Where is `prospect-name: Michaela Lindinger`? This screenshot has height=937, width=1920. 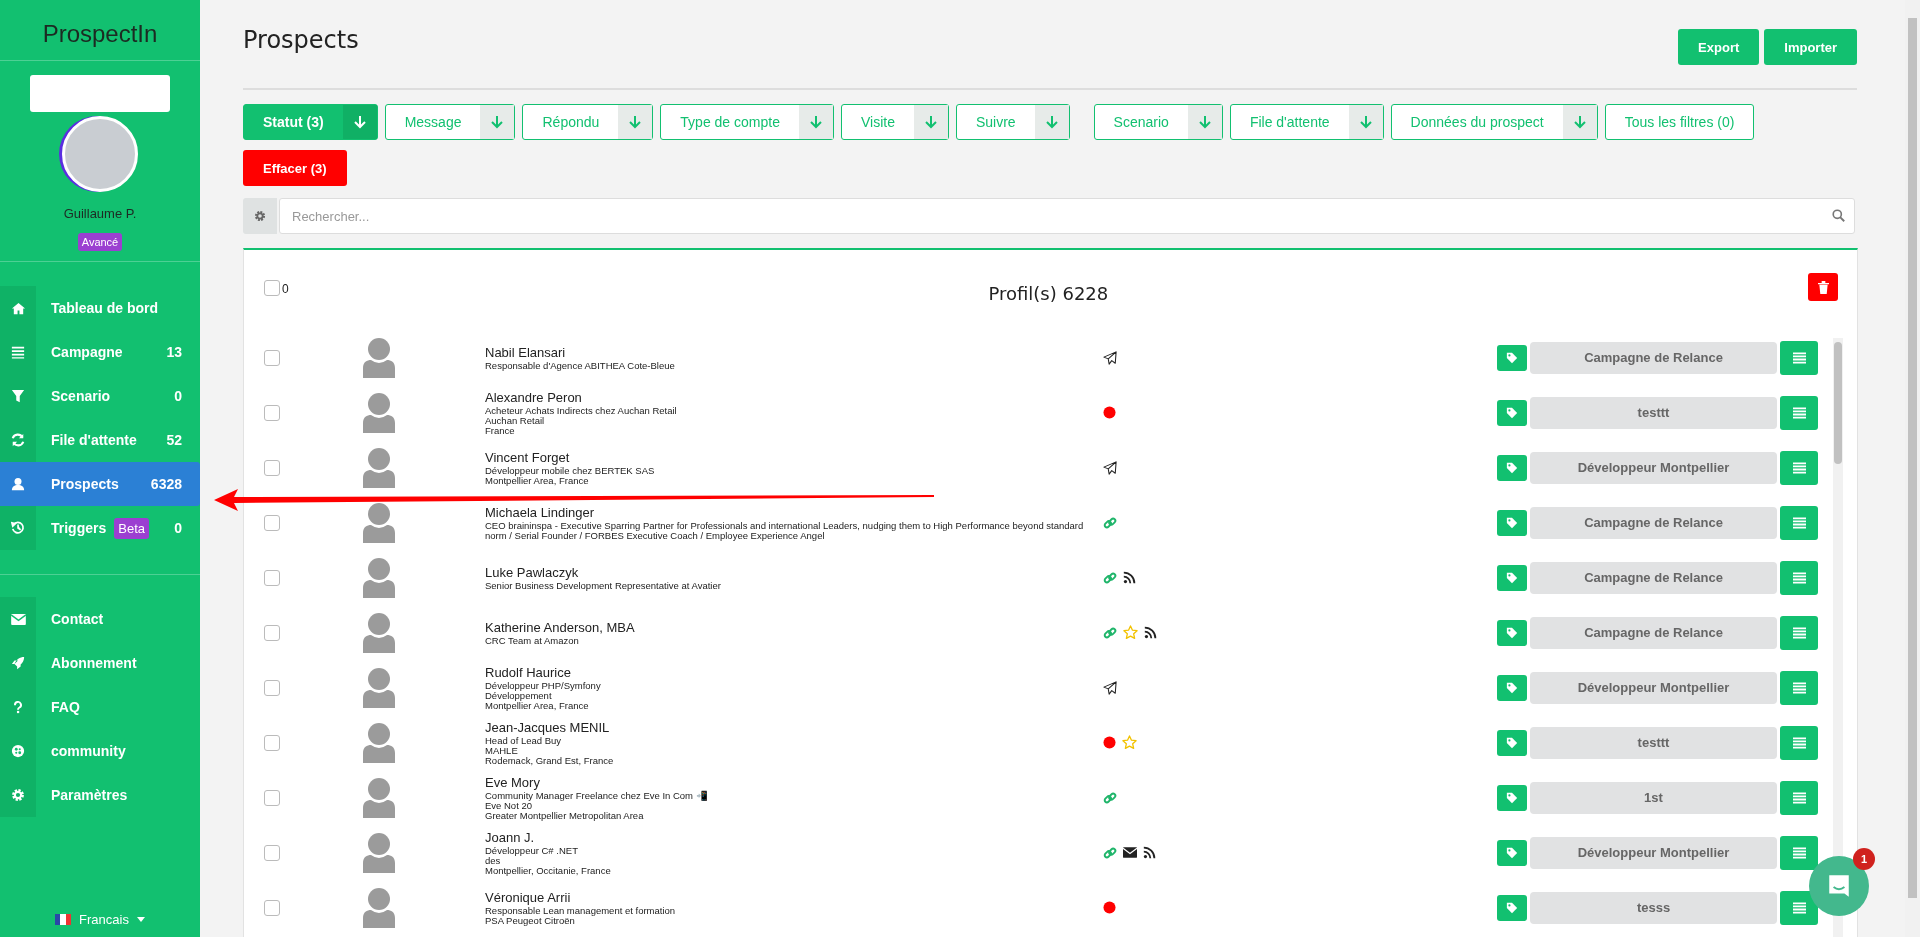
prospect-name: Michaela Lindinger is located at coordinates (791, 512).